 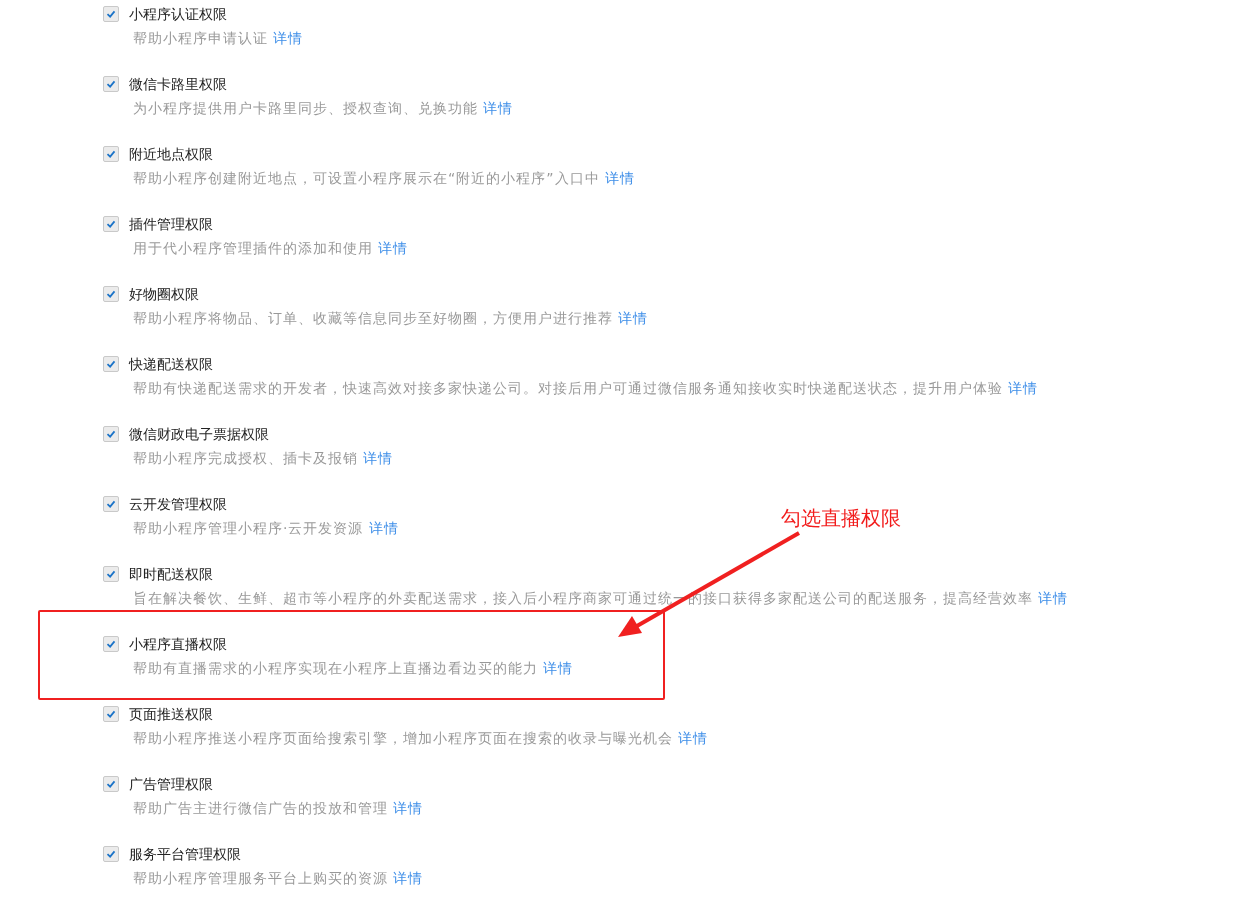 What do you see at coordinates (171, 364) in the screenshot?
I see `permission-title: 快递配送权限` at bounding box center [171, 364].